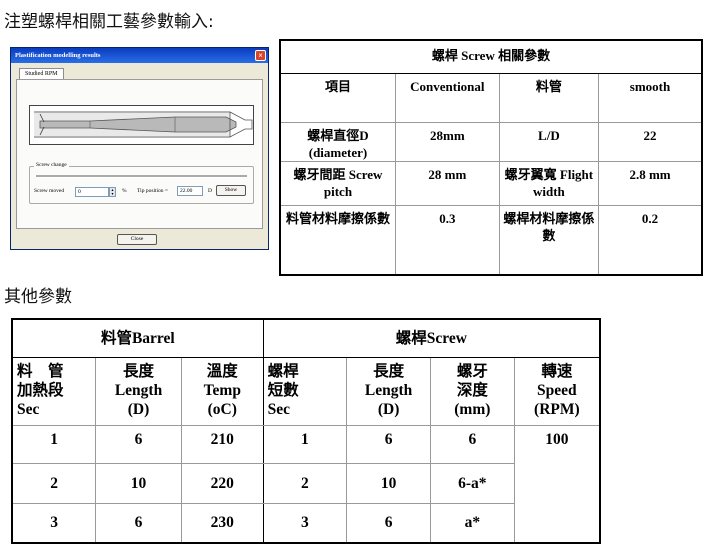 Image resolution: width=716 pixels, height=557 pixels. What do you see at coordinates (337, 97) in the screenshot?
I see `header-cell: 項目` at bounding box center [337, 97].